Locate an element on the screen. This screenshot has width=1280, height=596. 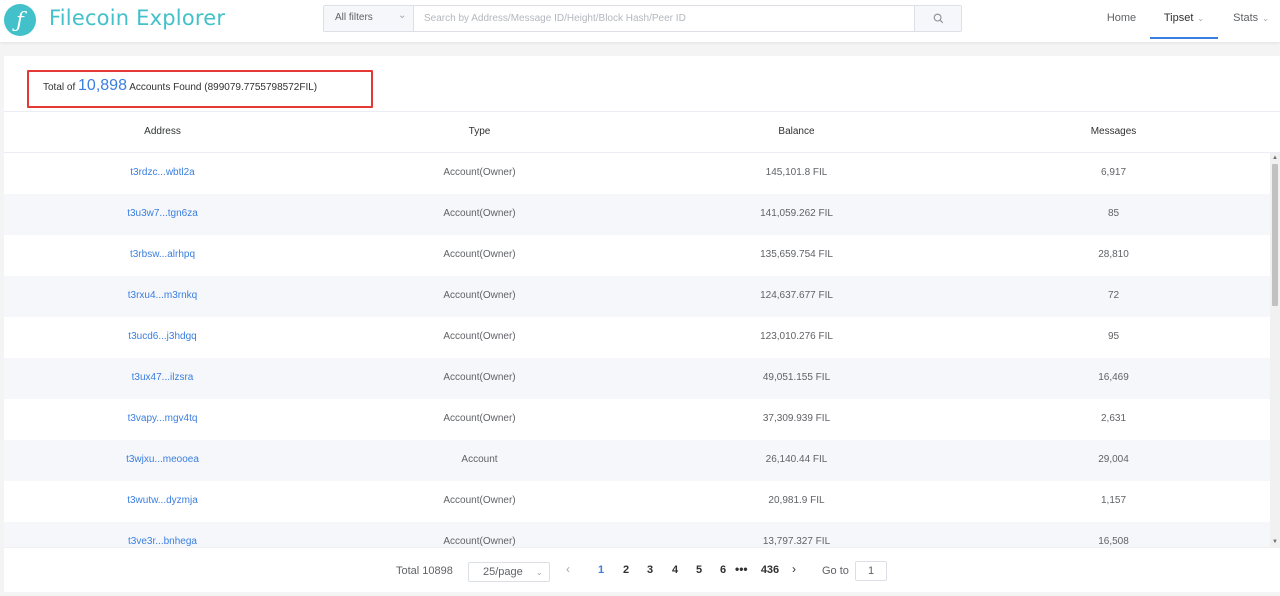
address-link: t3vapy...mgv4tq is located at coordinates (162, 418).